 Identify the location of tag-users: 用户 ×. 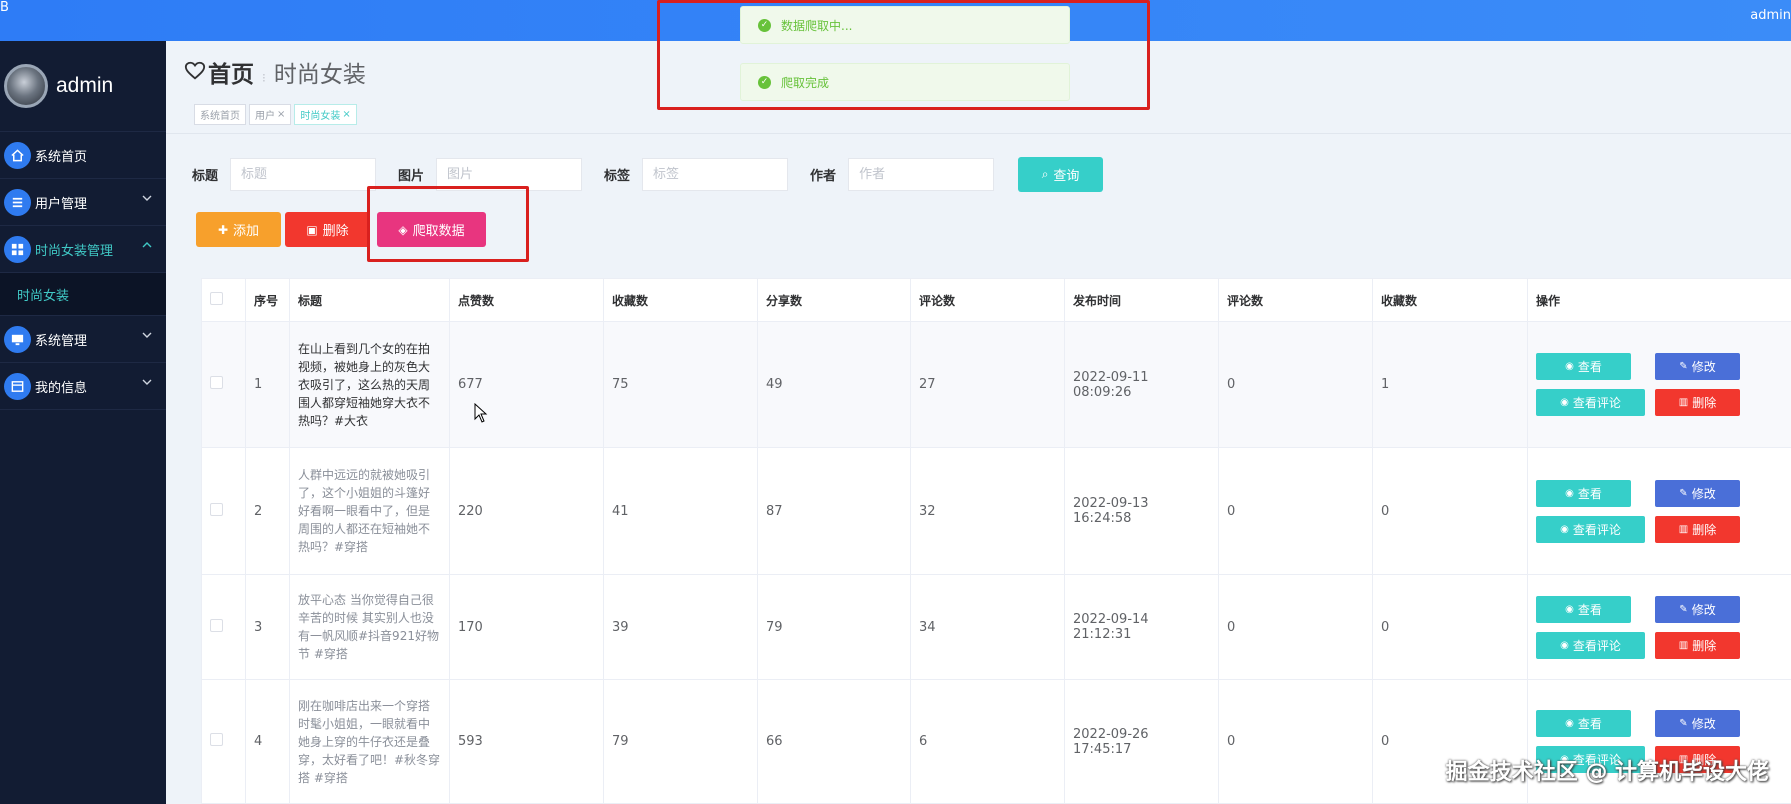
(270, 114).